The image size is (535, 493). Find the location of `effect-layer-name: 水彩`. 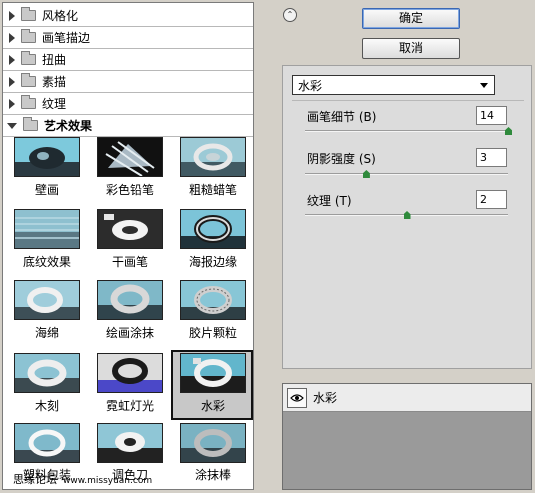

effect-layer-name: 水彩 is located at coordinates (325, 398).